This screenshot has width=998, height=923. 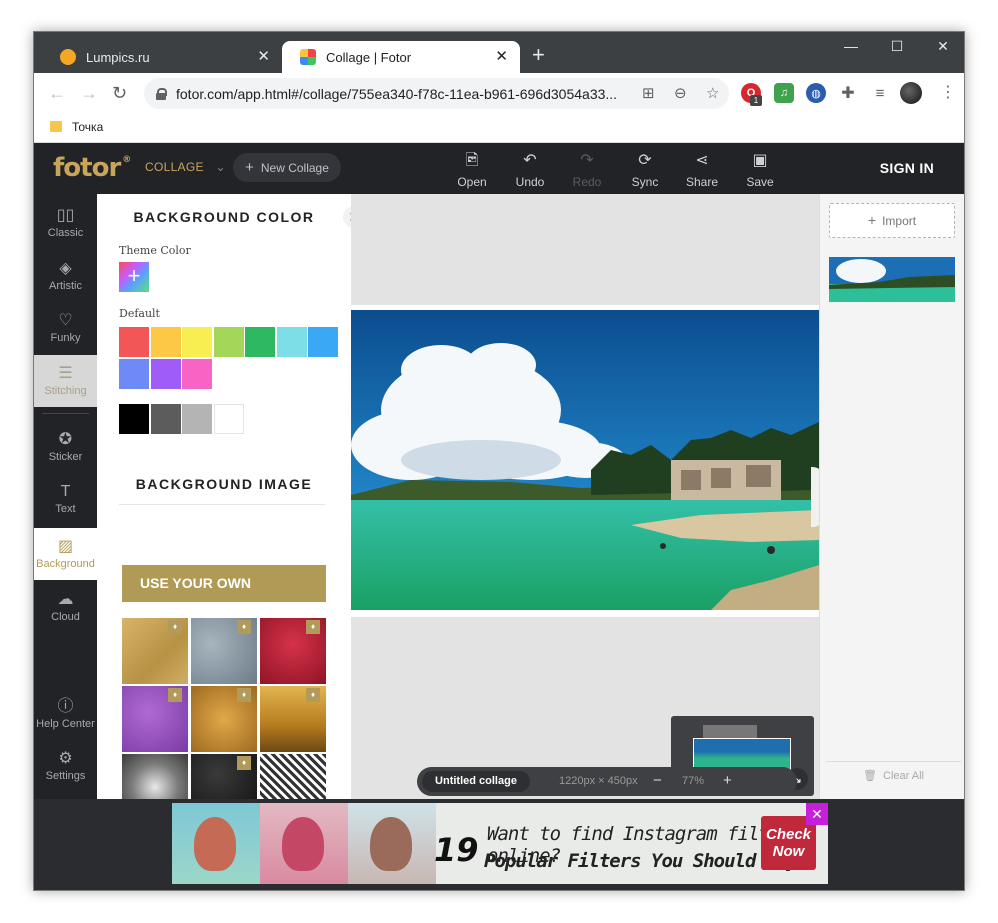 I want to click on mode-dropdown: COLLAGE ⌄, so click(x=185, y=167).